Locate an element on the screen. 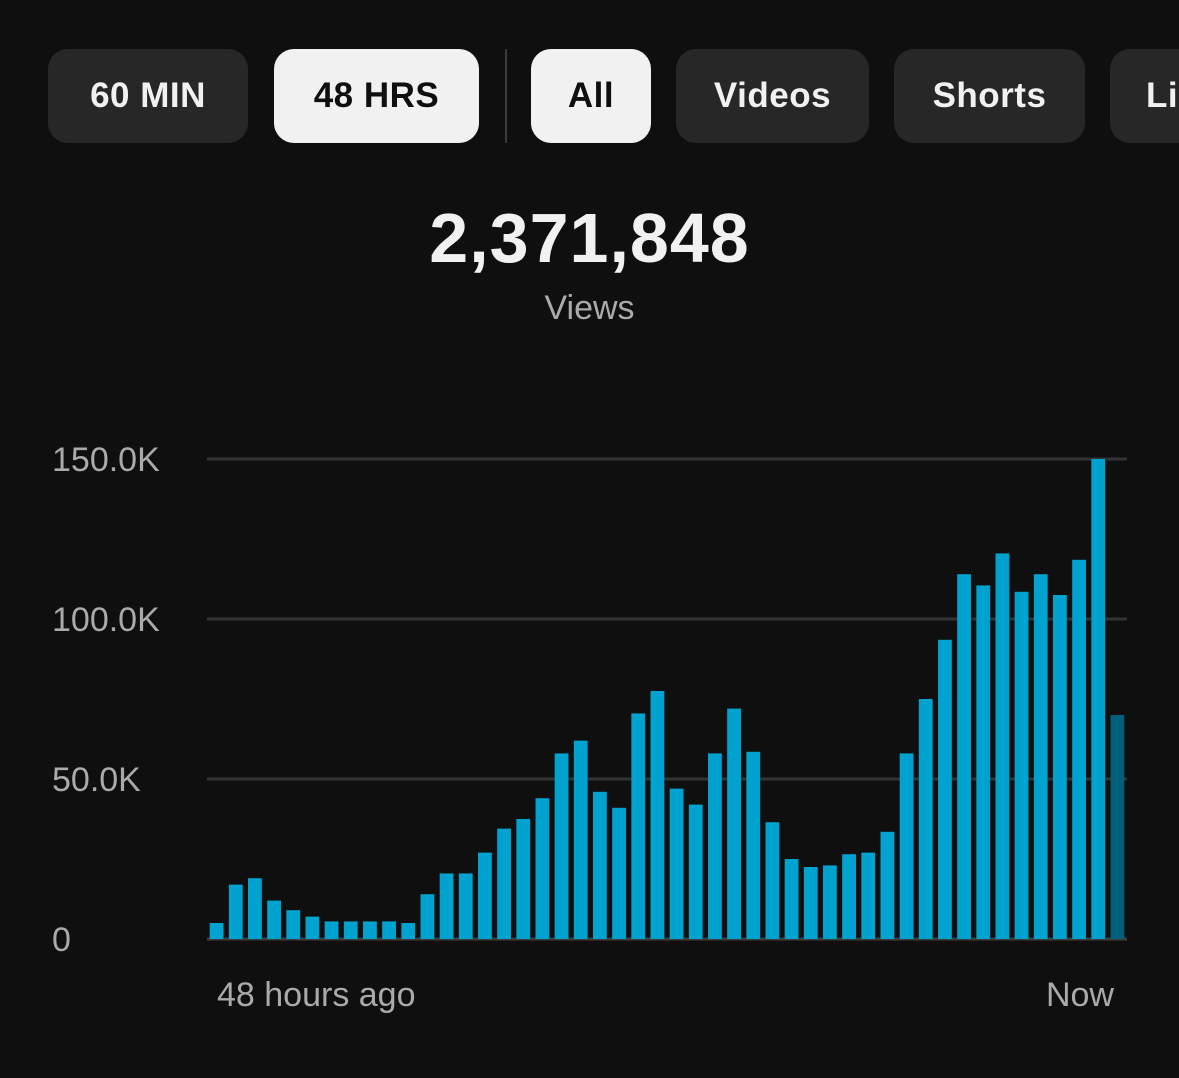 The image size is (1179, 1078). y-axis-tick-label: 0 is located at coordinates (61, 940).